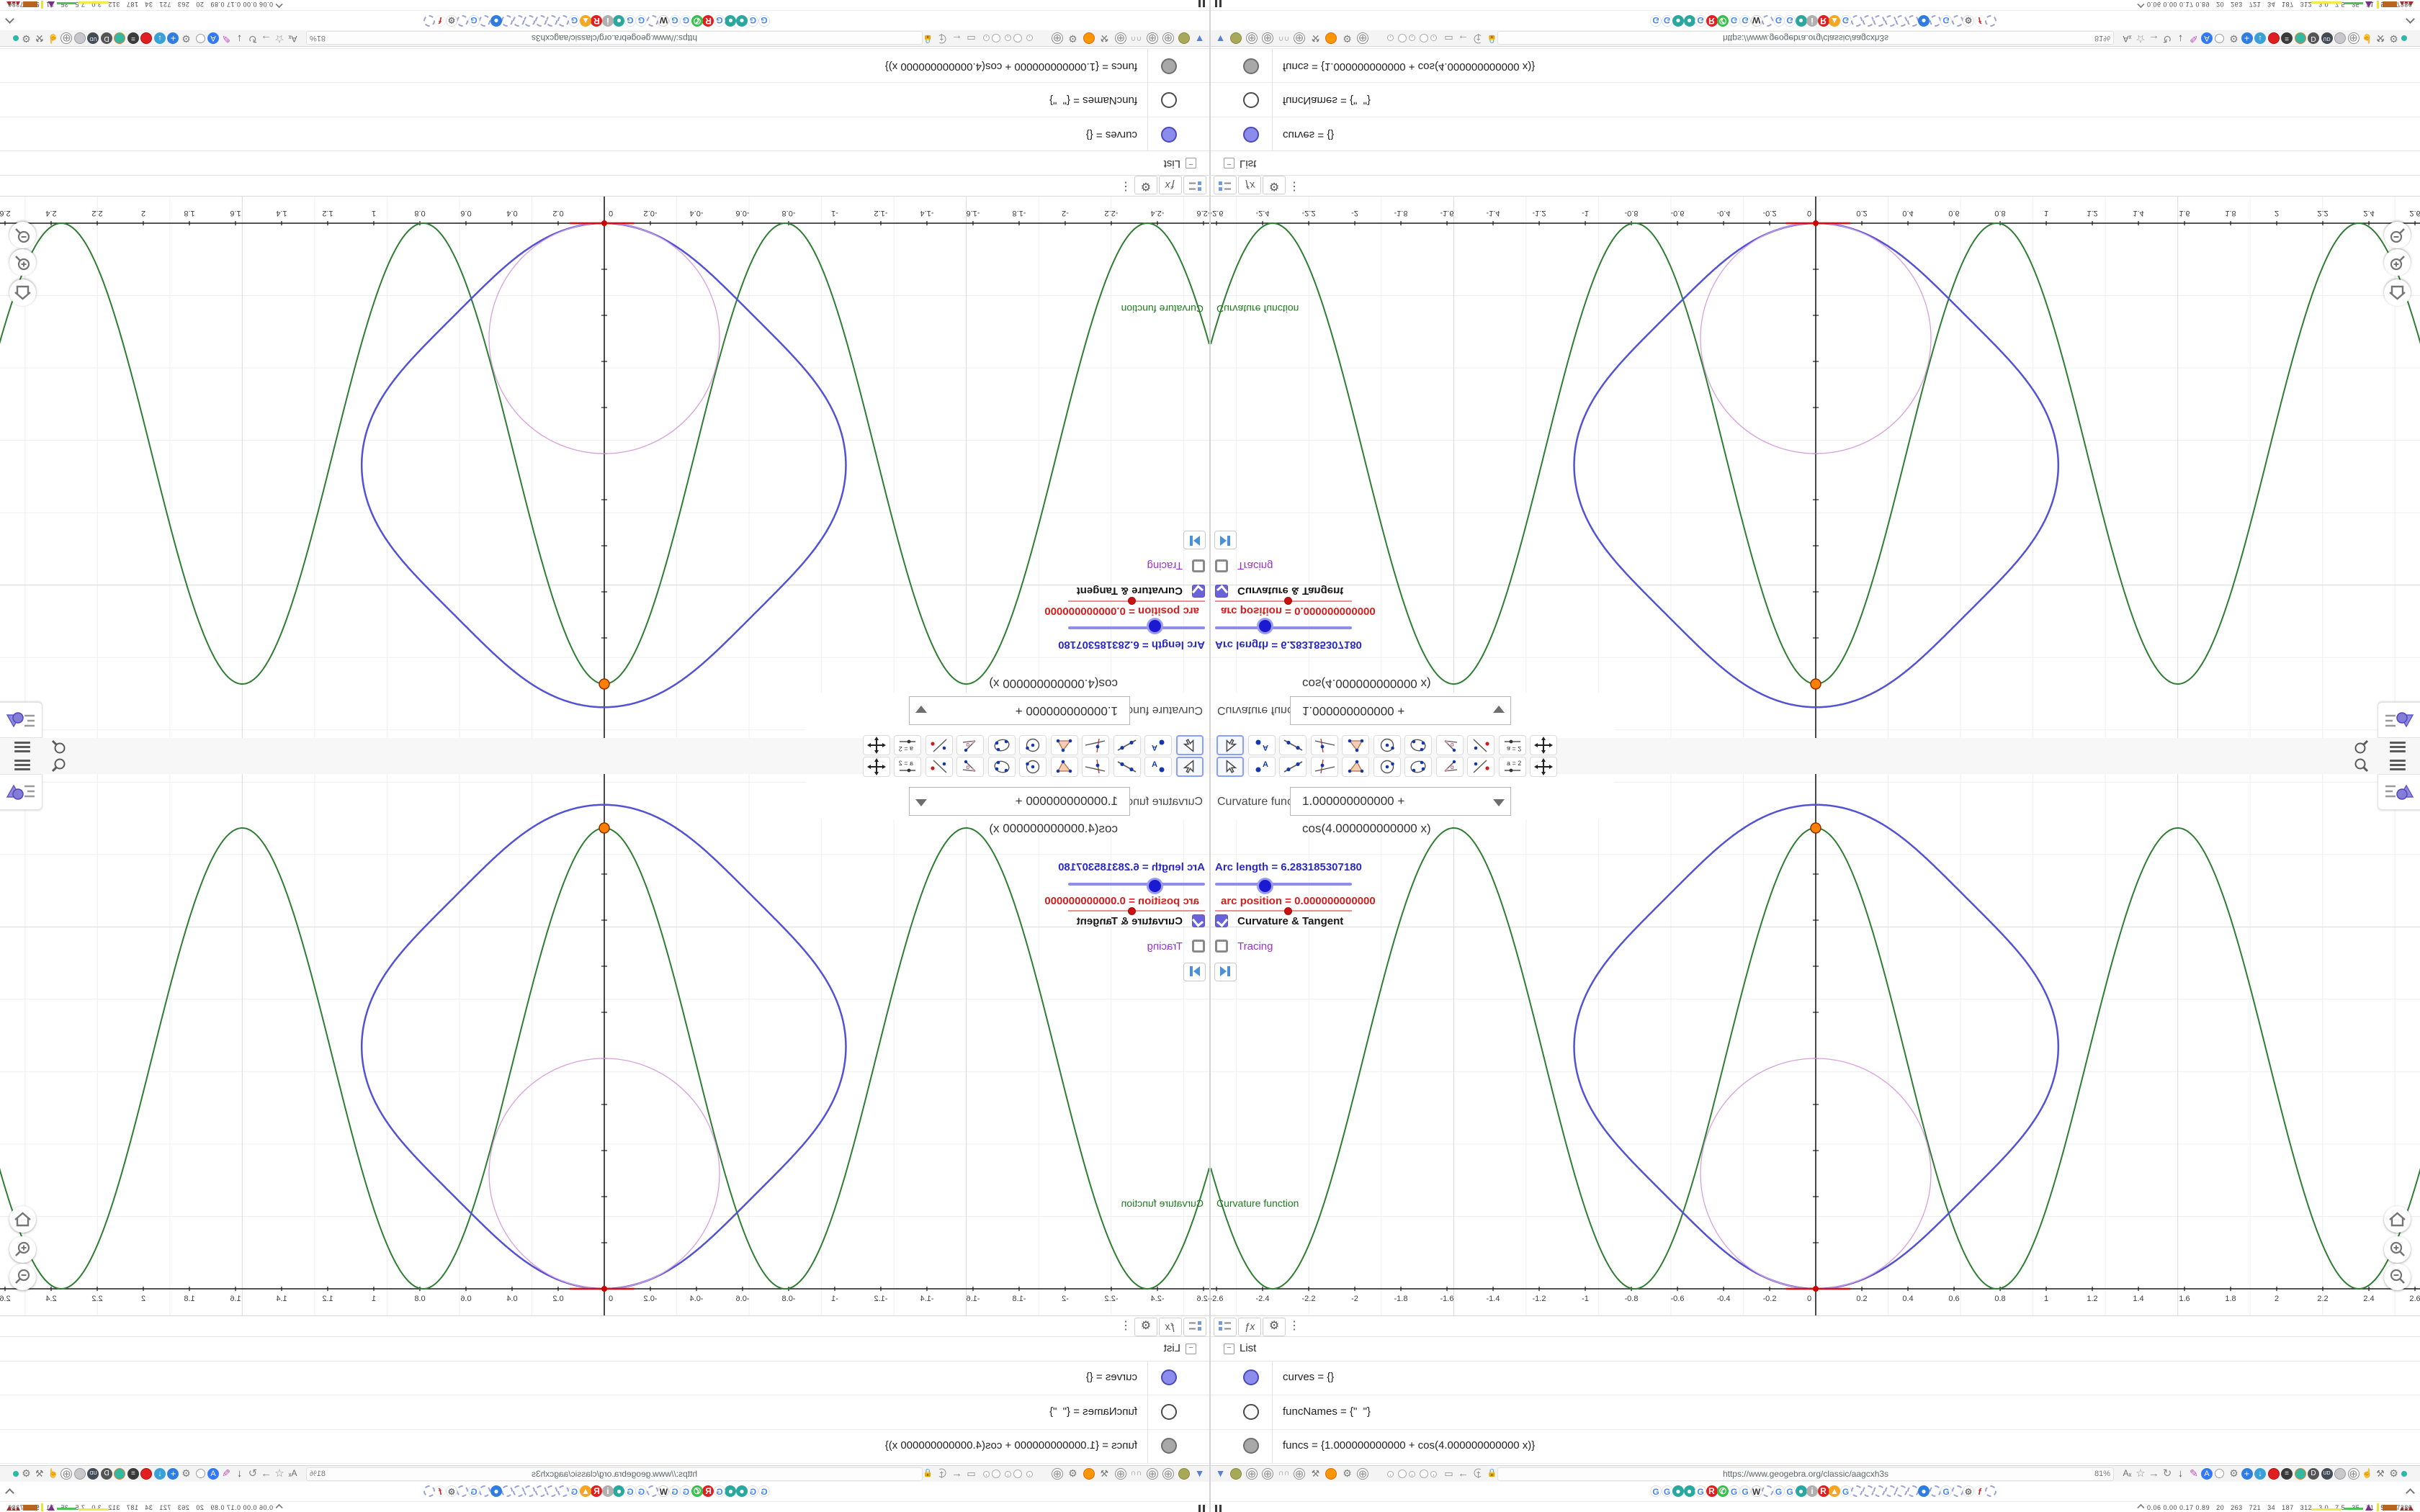 Image resolution: width=2420 pixels, height=1512 pixels. I want to click on tool-slider: a = 2, so click(908, 745).